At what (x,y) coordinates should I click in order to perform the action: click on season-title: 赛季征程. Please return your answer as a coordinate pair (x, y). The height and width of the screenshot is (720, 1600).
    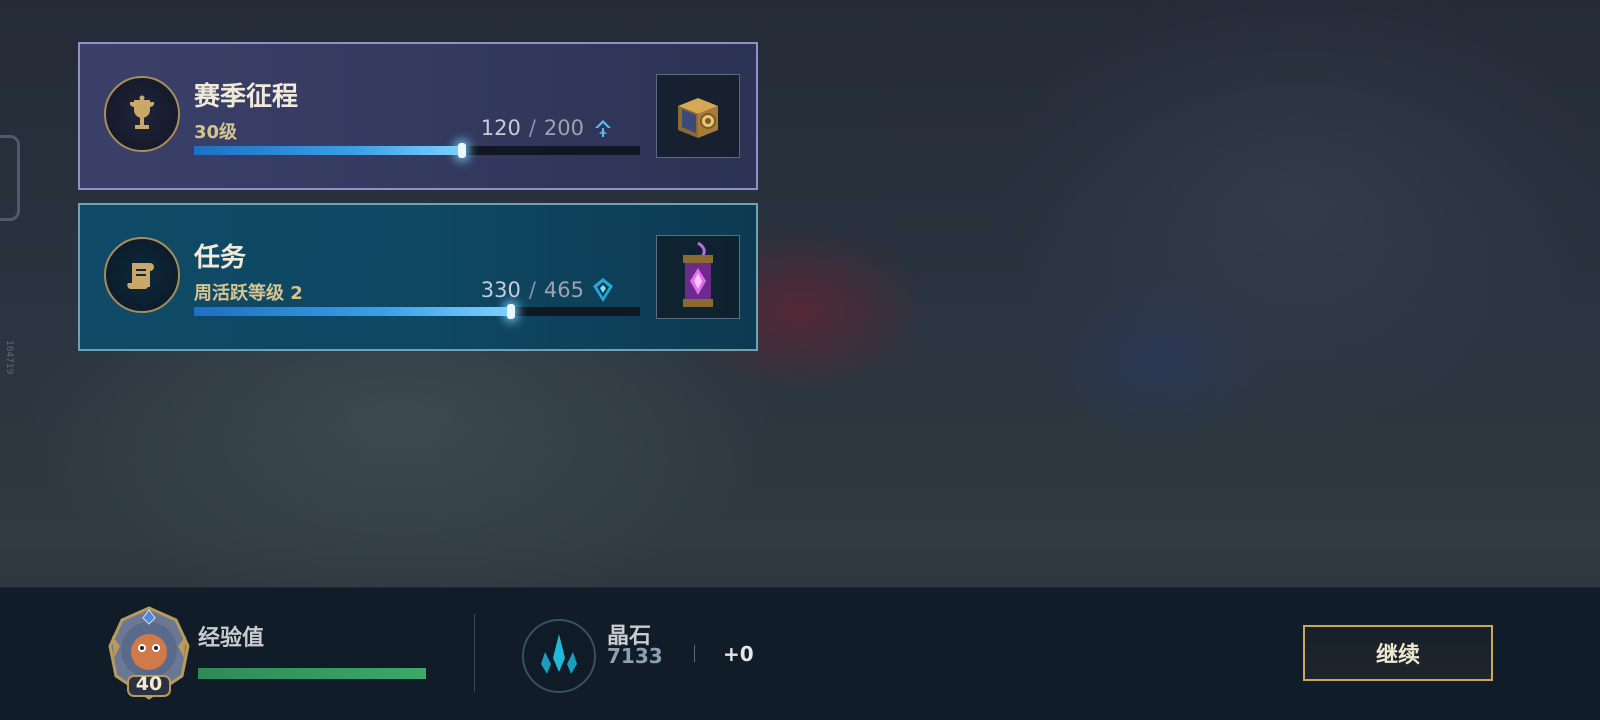
    Looking at the image, I should click on (246, 97).